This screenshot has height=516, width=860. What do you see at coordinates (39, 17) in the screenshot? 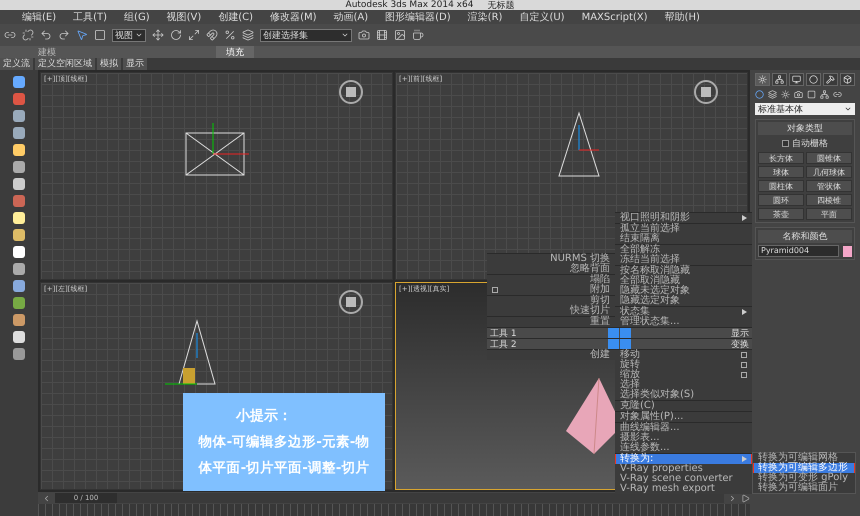
I see `menu-item: 编辑(E)` at bounding box center [39, 17].